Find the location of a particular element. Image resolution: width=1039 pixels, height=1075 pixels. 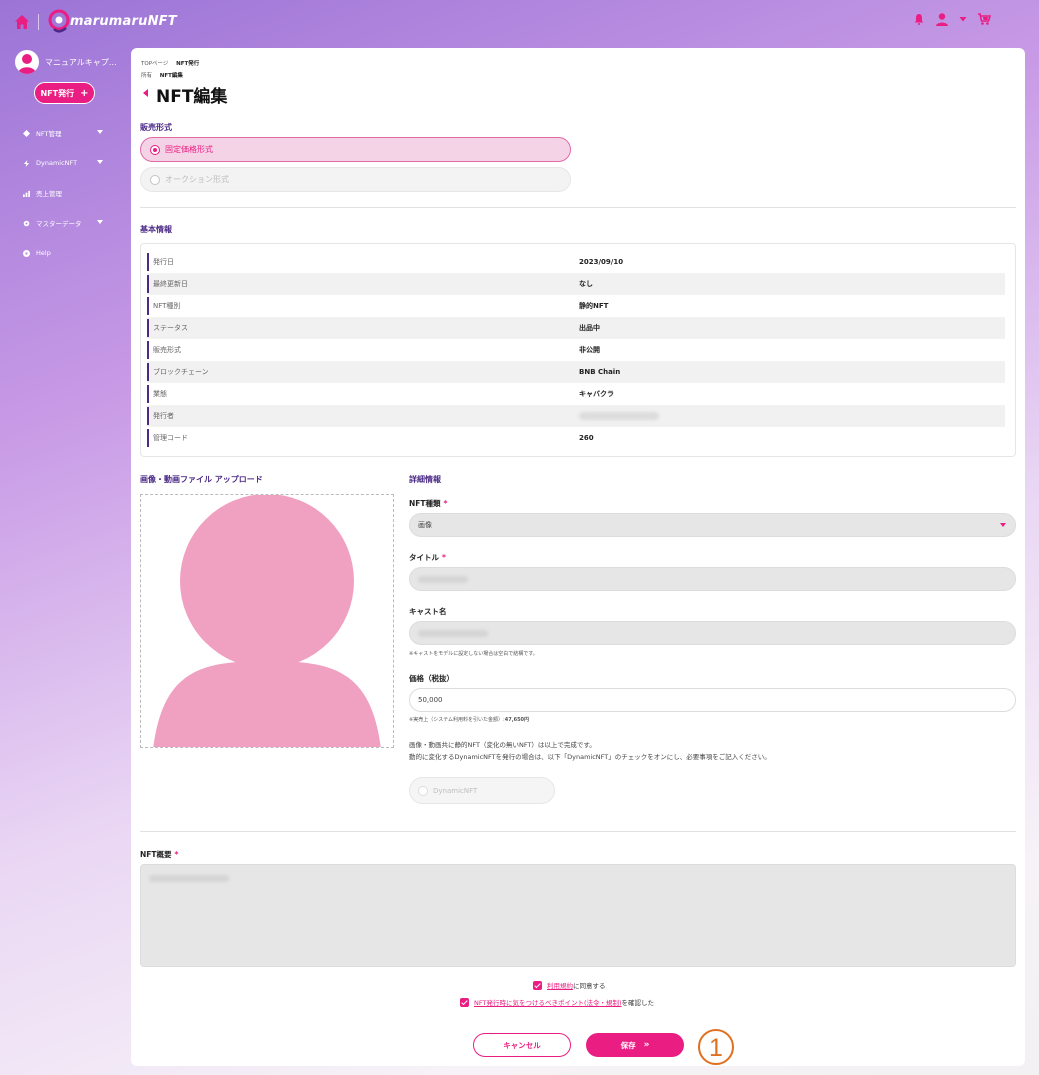

breadcrumb-current-edit: NFT編集 is located at coordinates (171, 76).